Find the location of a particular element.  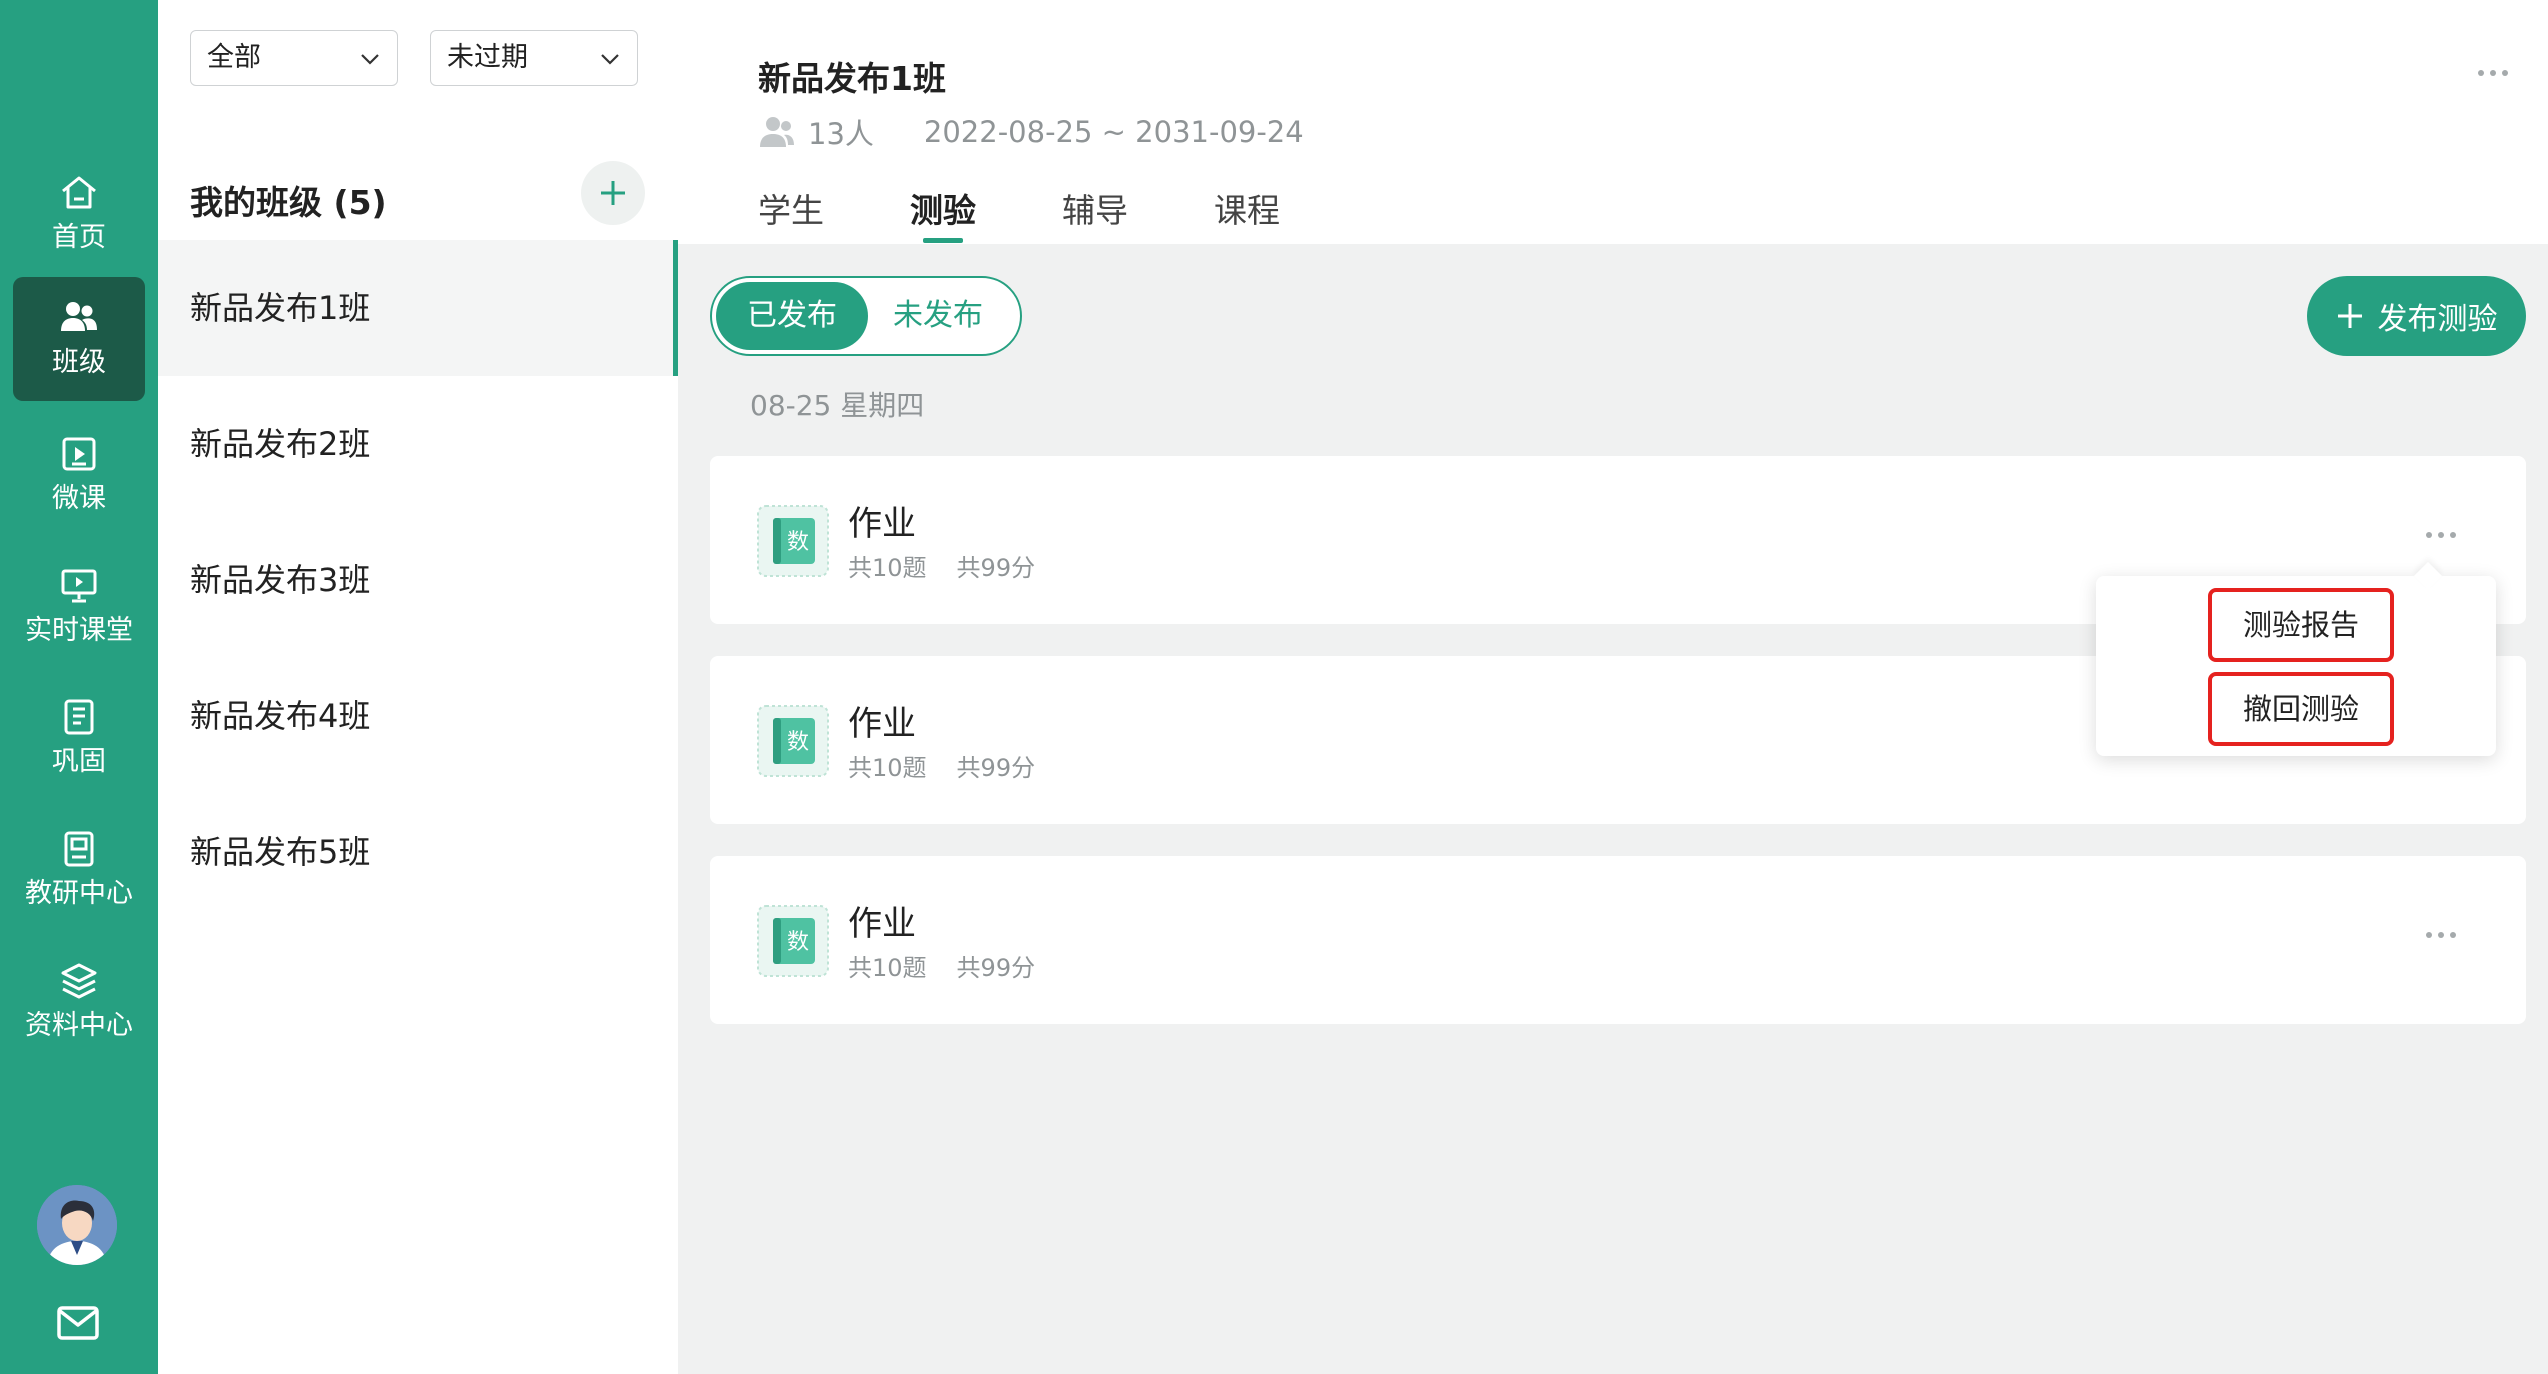

card-action-menu: 测验报告 撤回测验 is located at coordinates (2296, 666).